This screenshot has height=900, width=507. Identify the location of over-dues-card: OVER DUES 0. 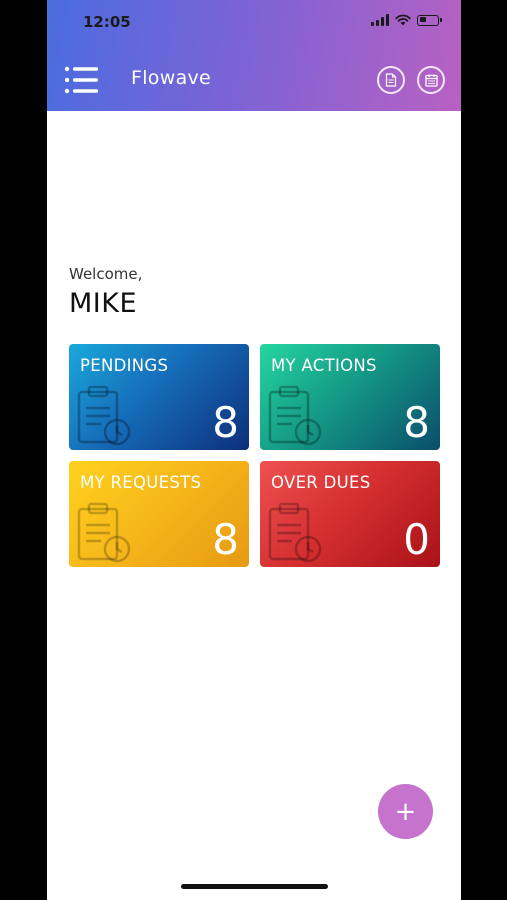
(350, 514).